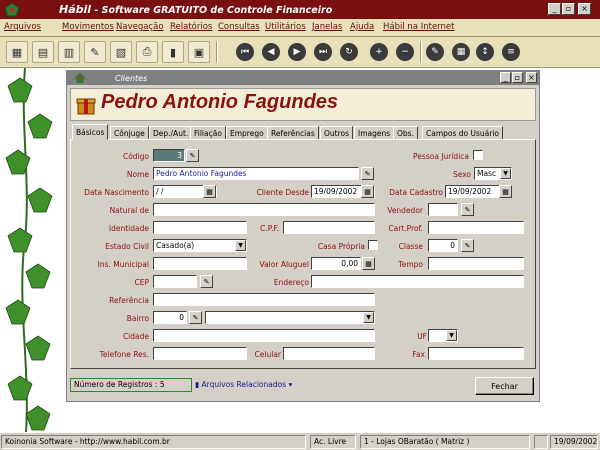 Image resolution: width=600 pixels, height=450 pixels. I want to click on bairro-select, so click(290, 317).